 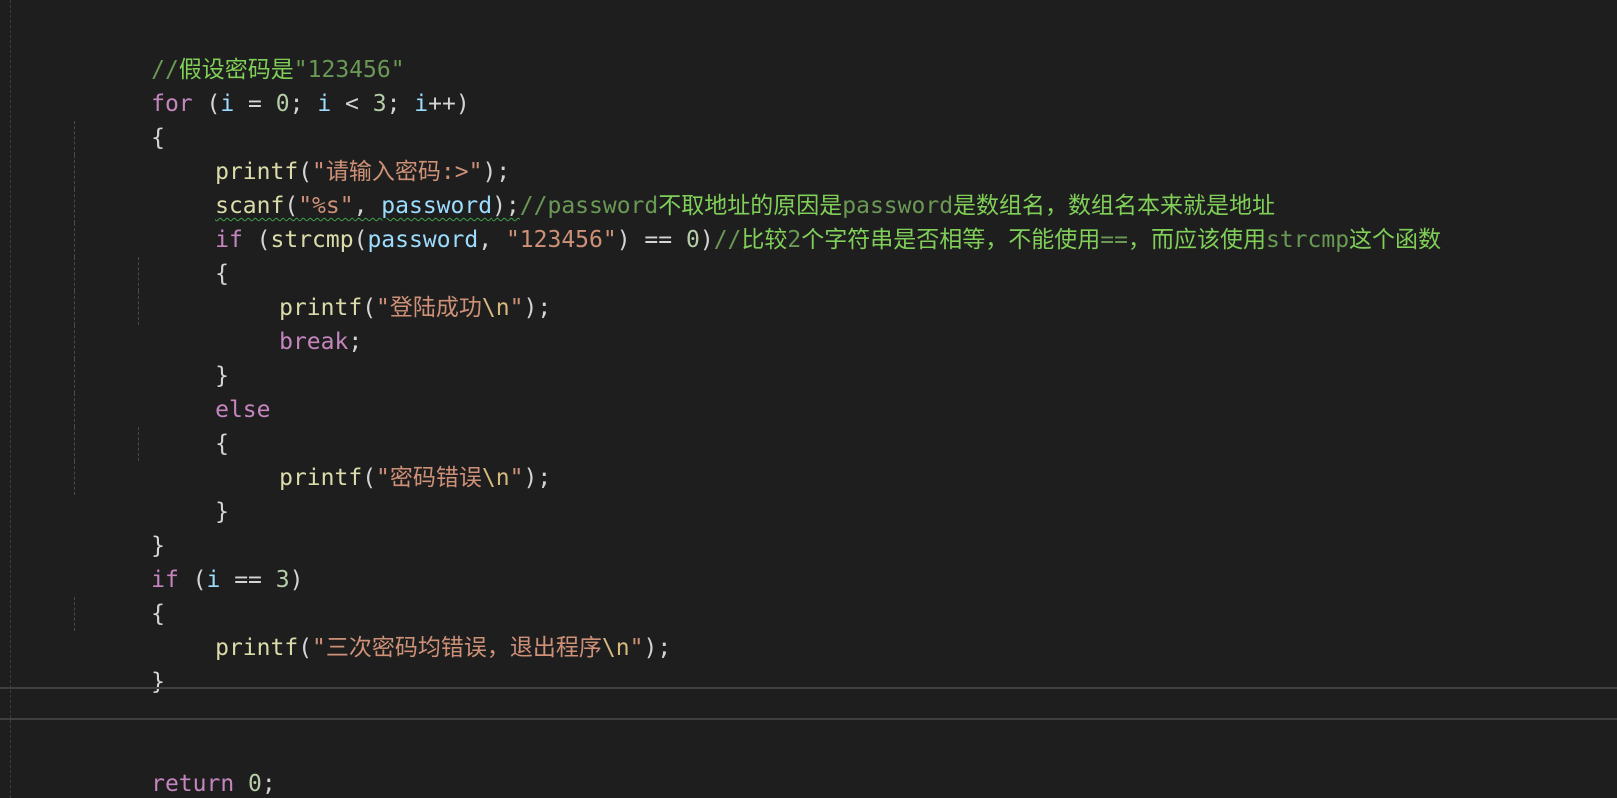 I want to click on code-line-12: {, so click(x=808, y=425).